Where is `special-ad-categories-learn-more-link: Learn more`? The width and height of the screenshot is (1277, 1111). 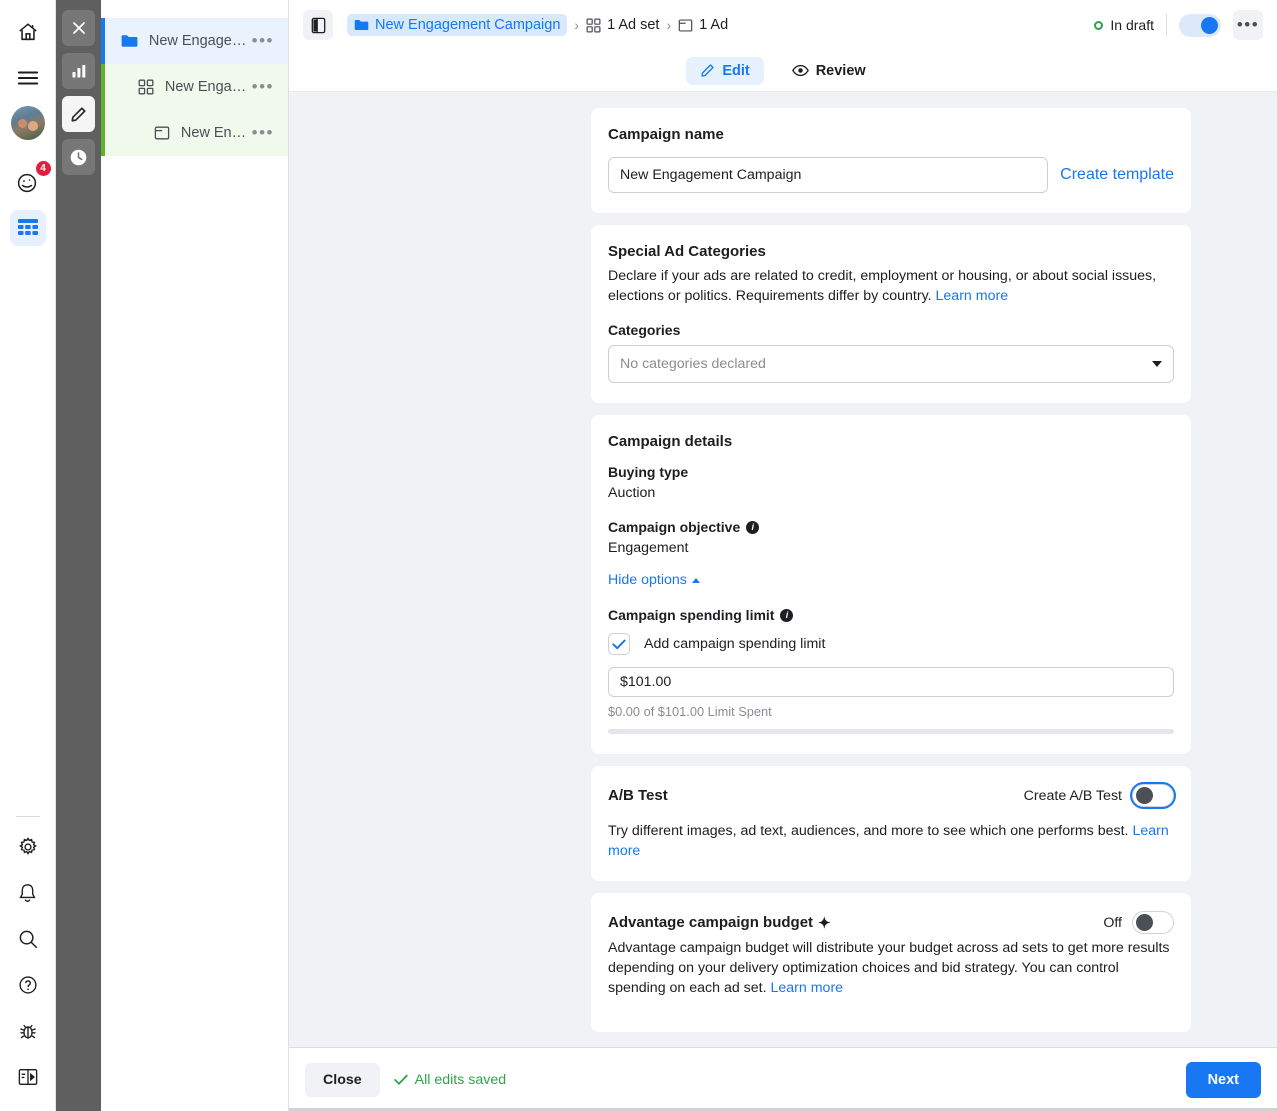 special-ad-categories-learn-more-link: Learn more is located at coordinates (972, 296).